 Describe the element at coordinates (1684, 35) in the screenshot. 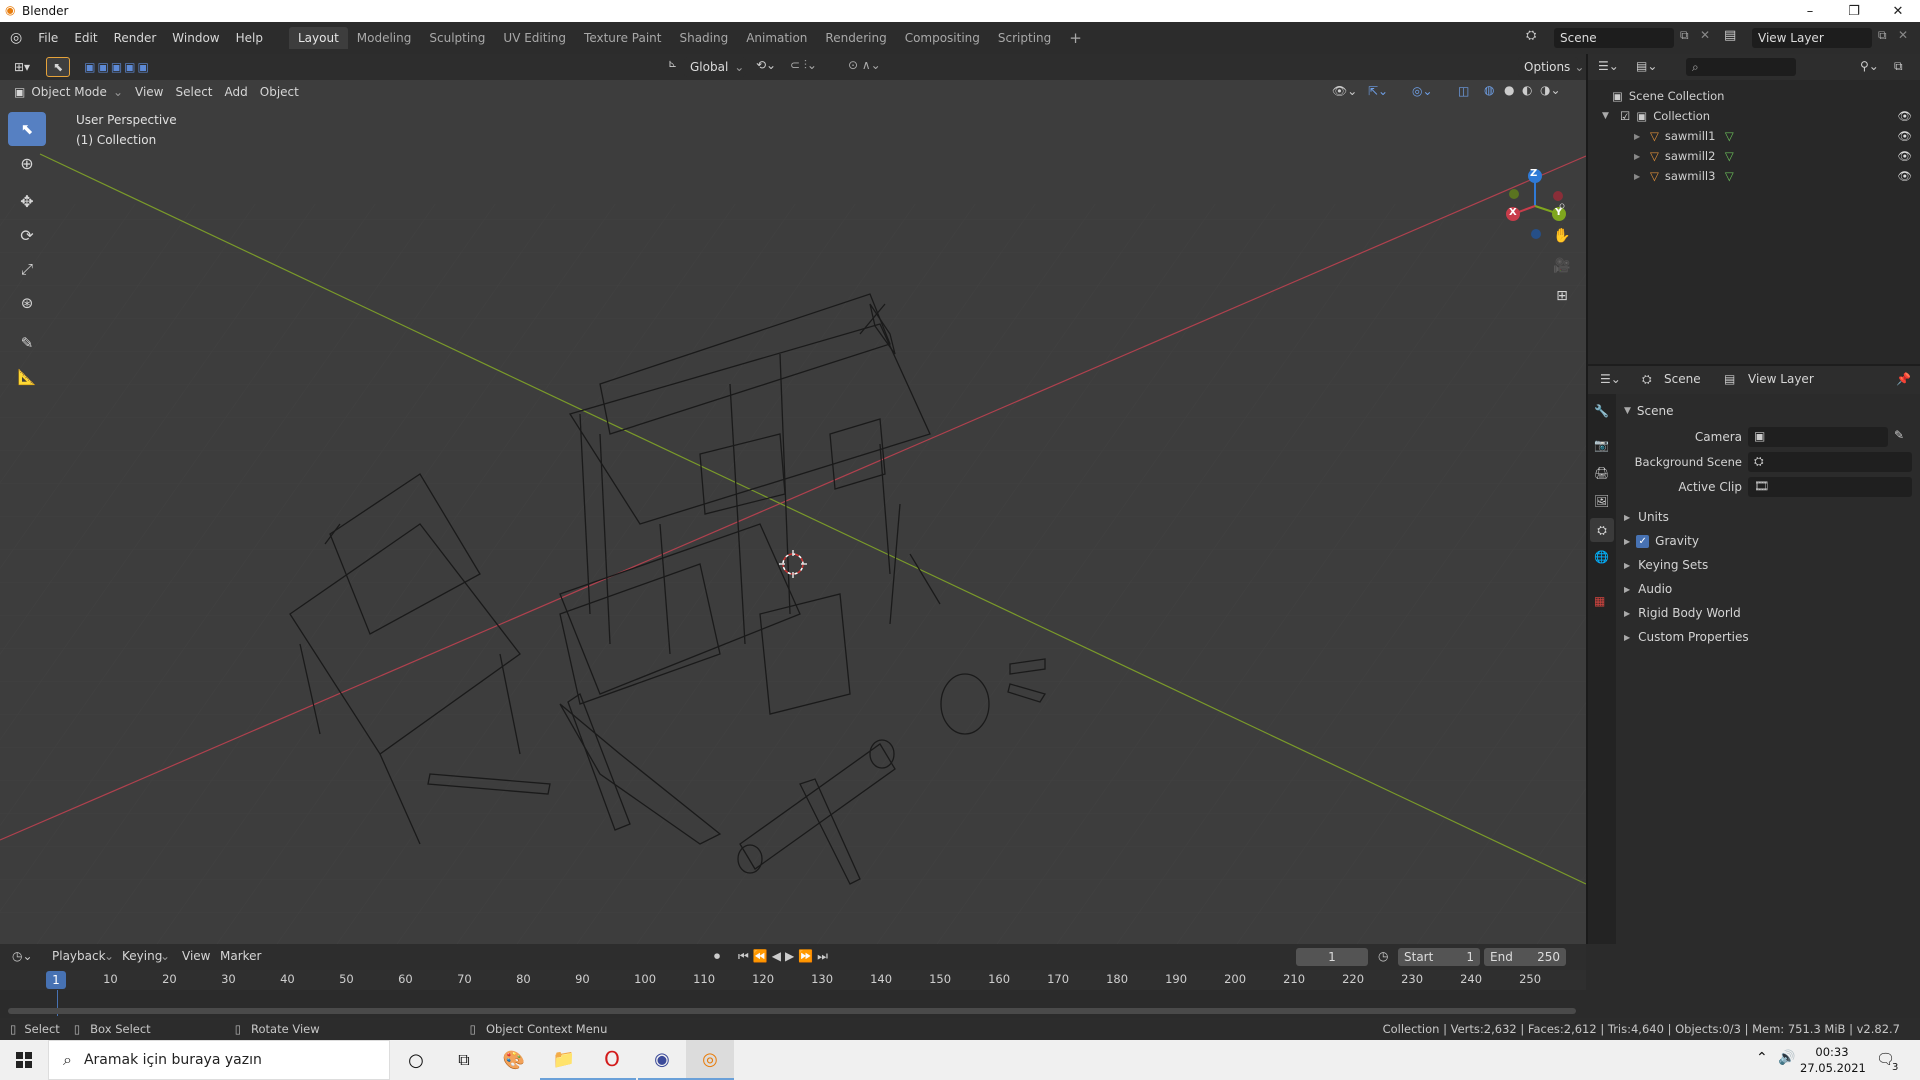

I see `new-scene-icon: ⧉` at that location.